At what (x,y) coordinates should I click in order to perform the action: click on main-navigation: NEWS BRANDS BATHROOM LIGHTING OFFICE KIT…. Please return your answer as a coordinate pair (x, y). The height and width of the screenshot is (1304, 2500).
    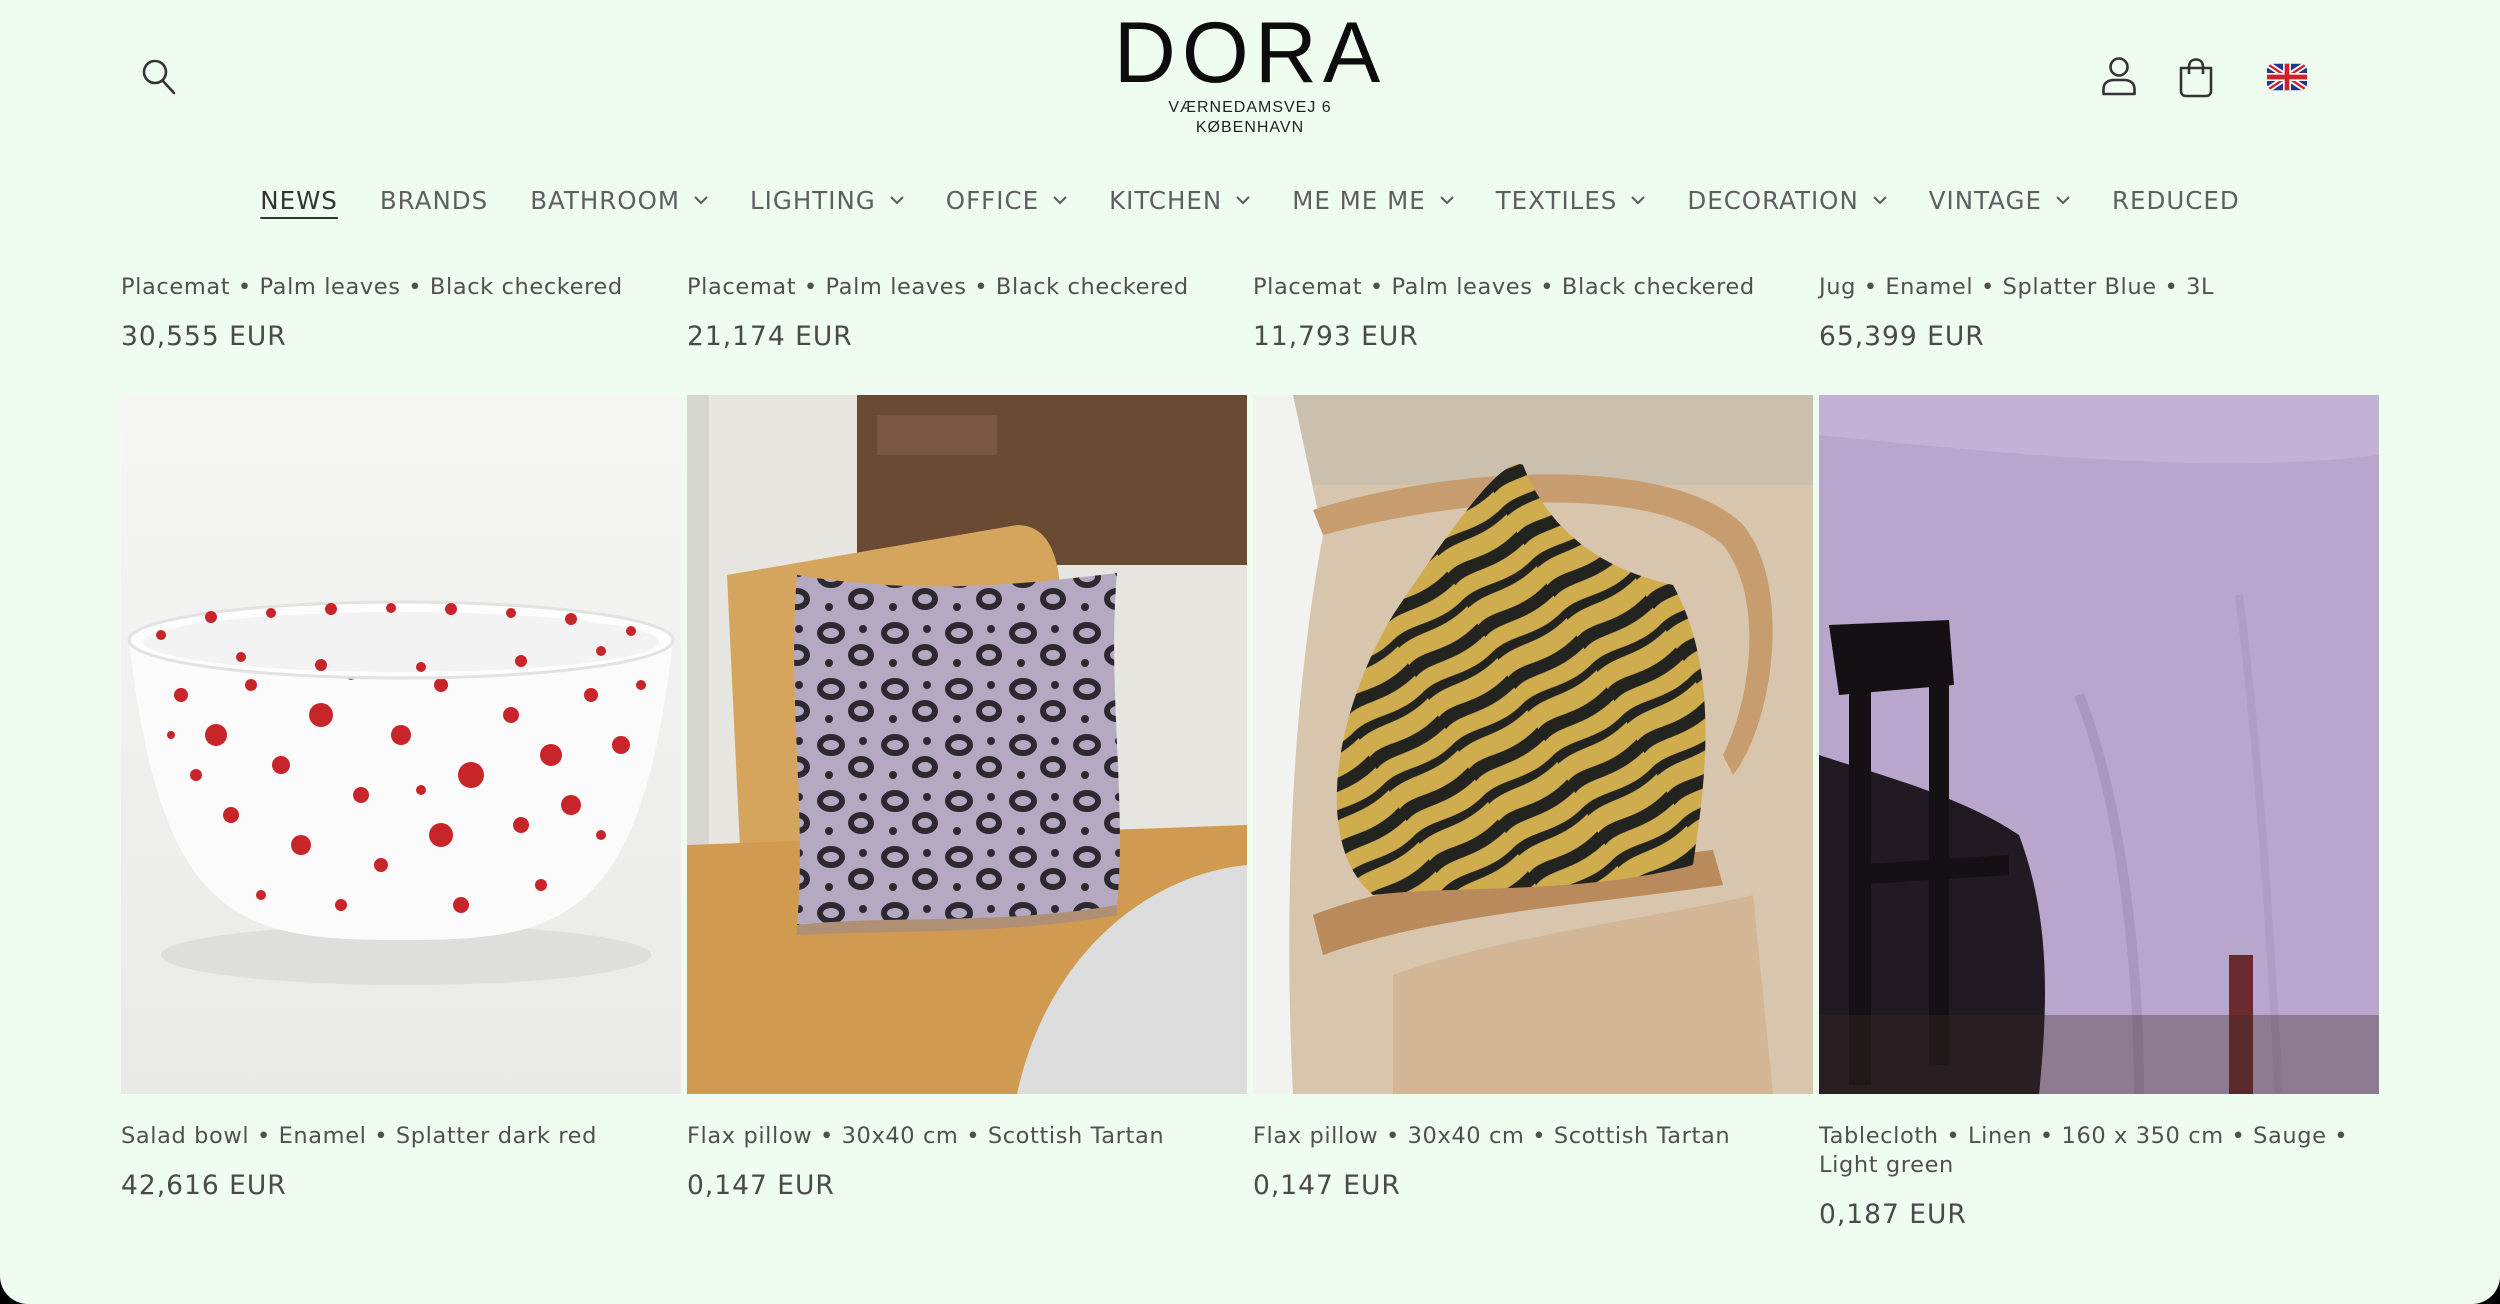
    Looking at the image, I should click on (1250, 200).